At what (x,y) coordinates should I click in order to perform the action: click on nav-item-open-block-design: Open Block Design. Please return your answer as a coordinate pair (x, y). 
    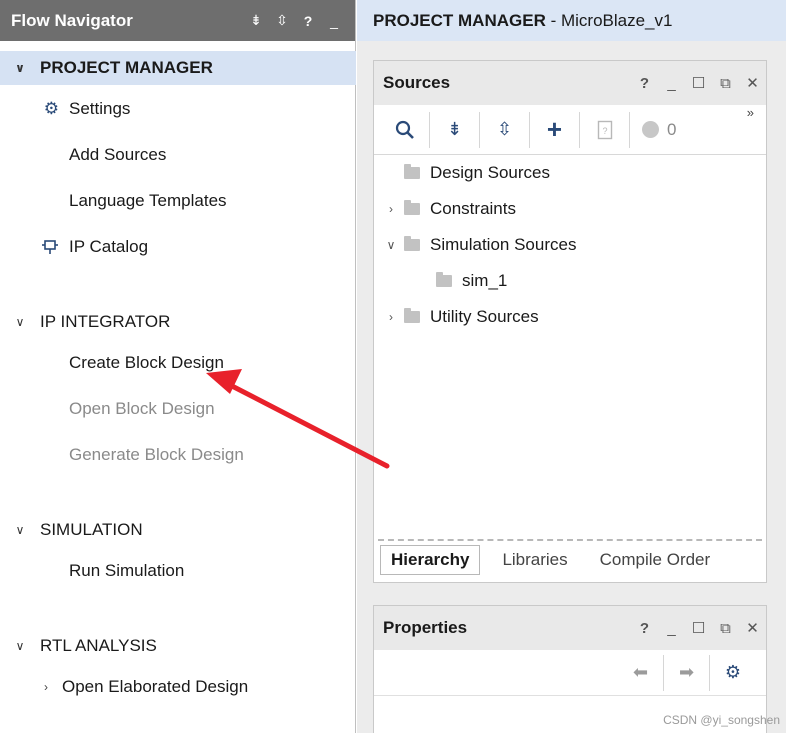
    Looking at the image, I should click on (178, 409).